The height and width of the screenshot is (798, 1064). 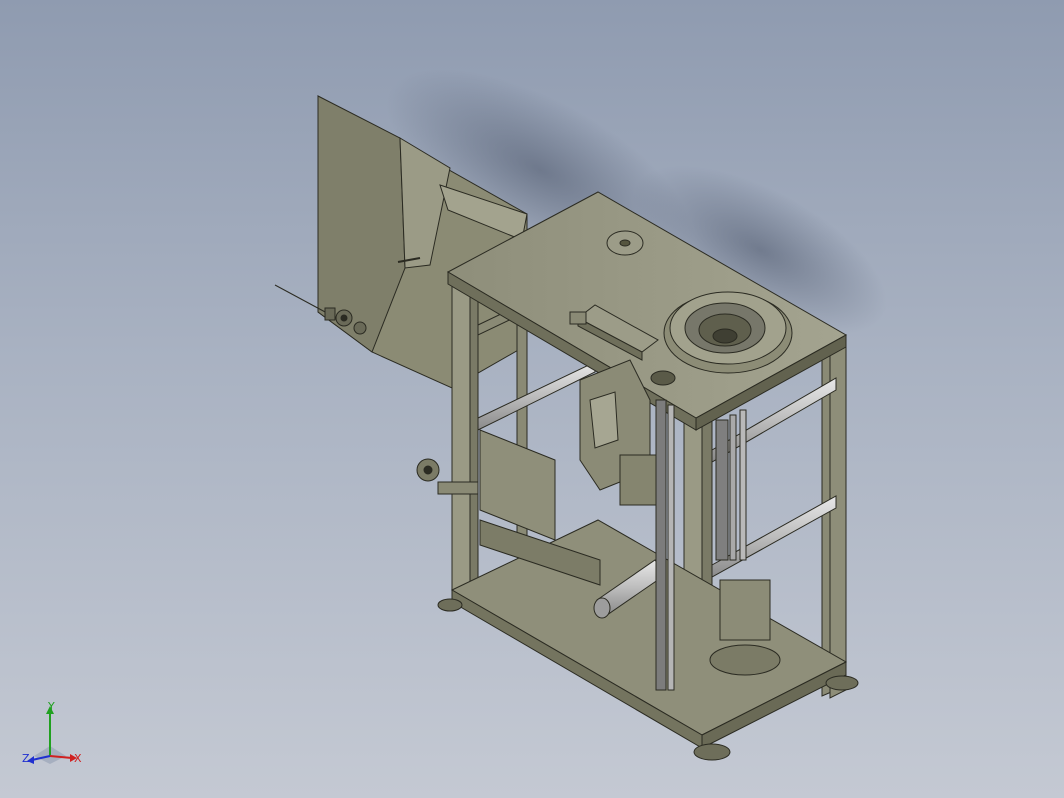 I want to click on x-axis-label: X, so click(x=78, y=758).